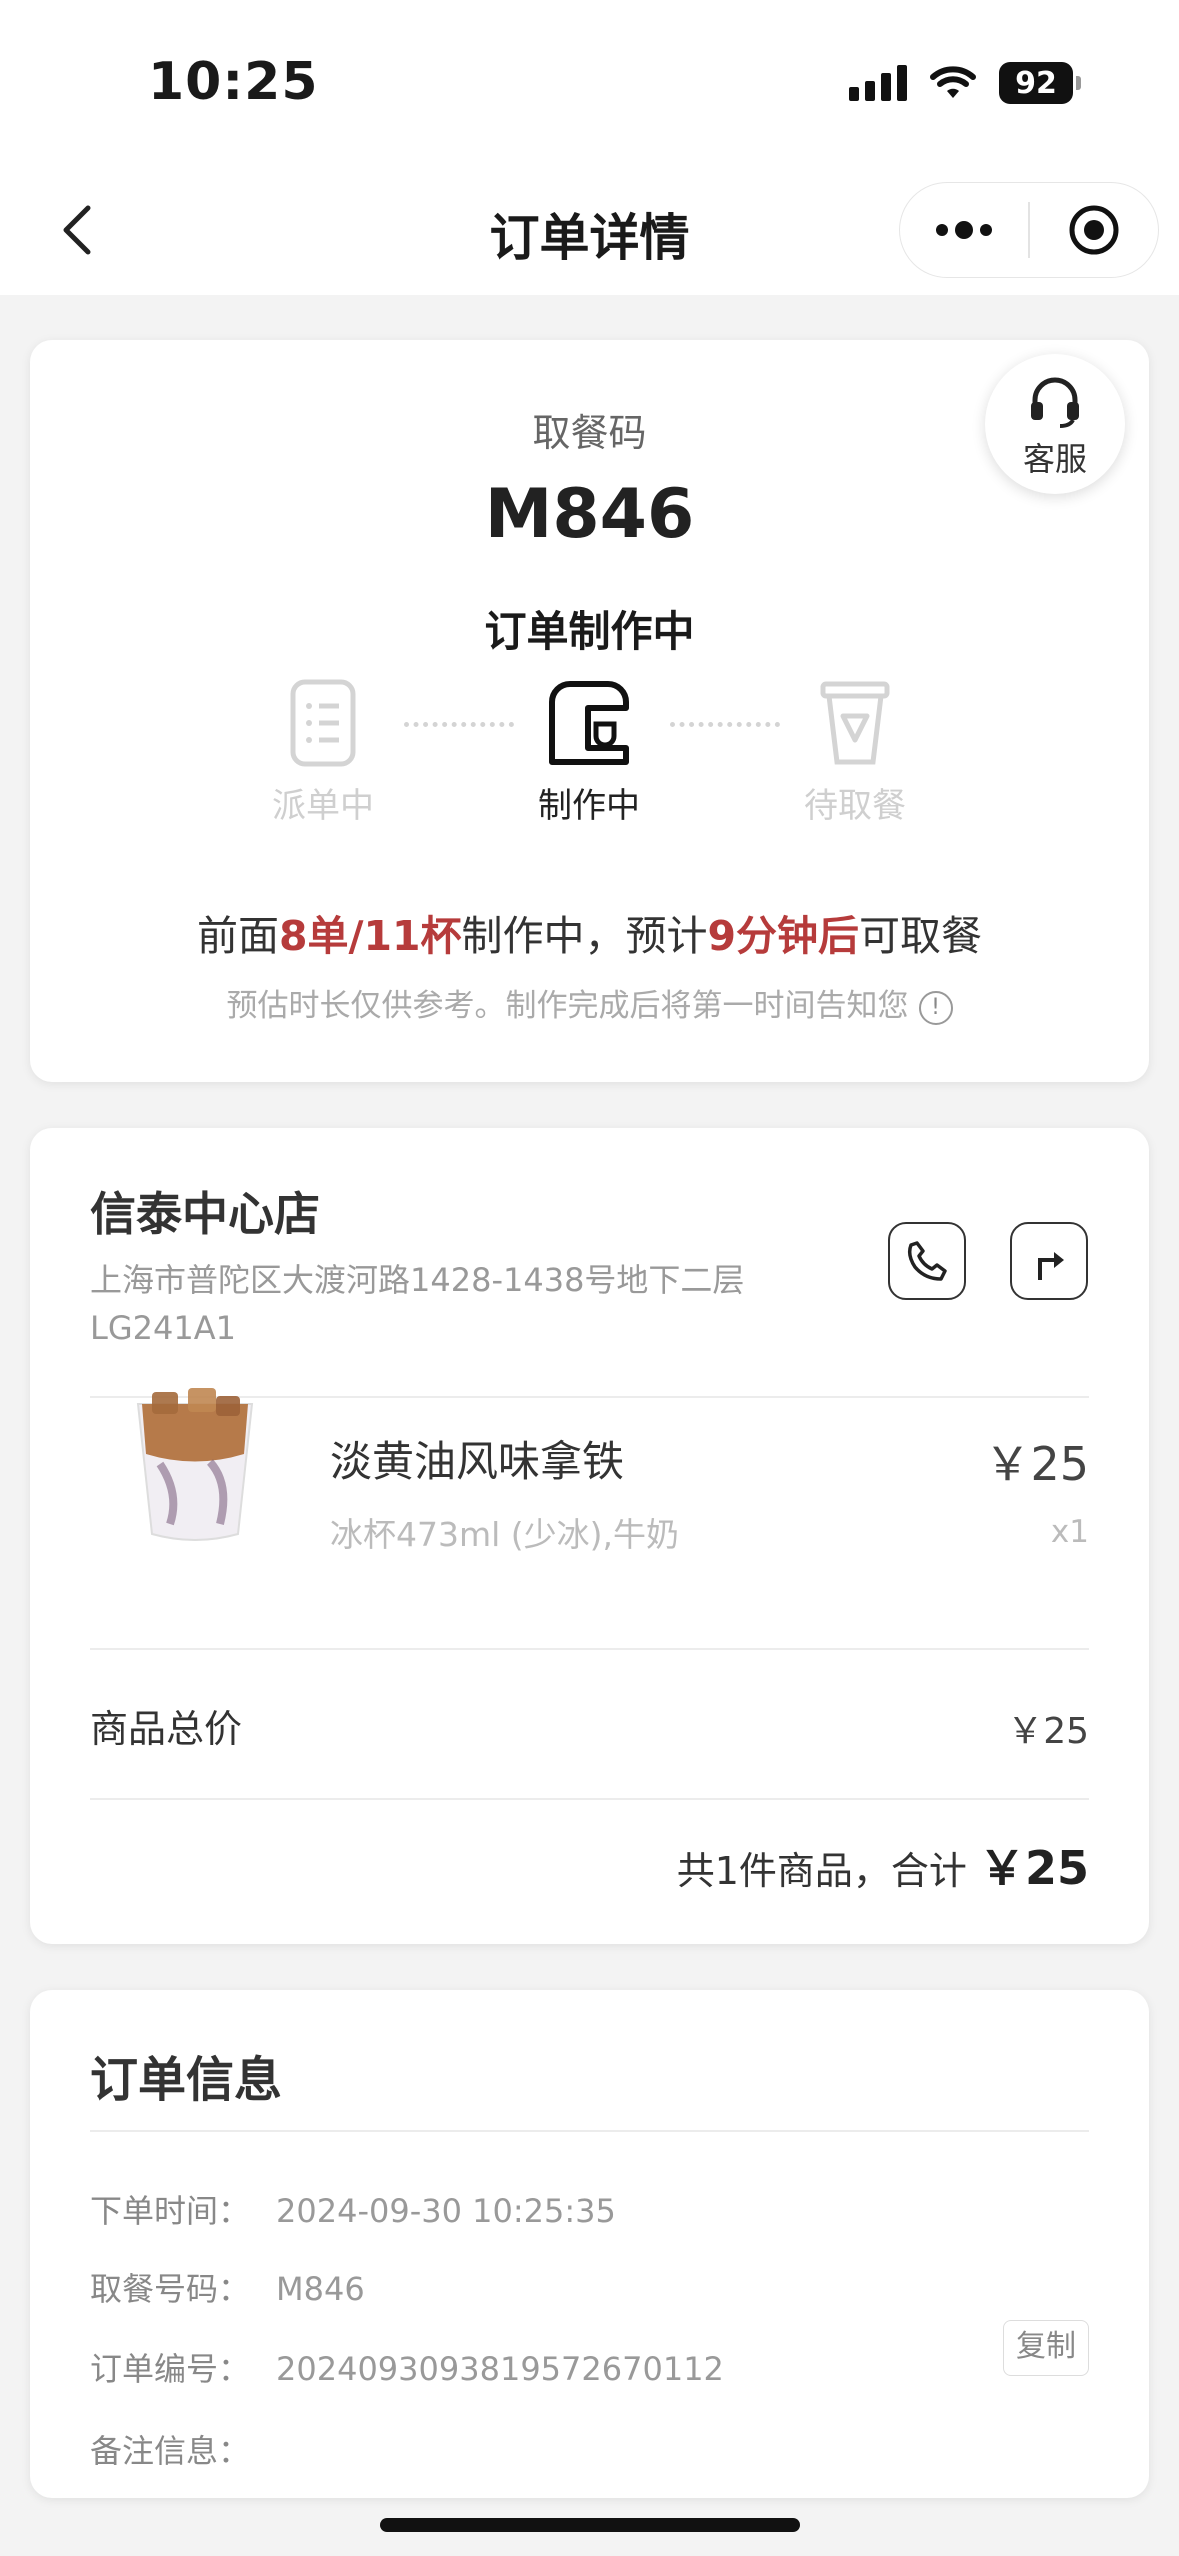 Image resolution: width=1179 pixels, height=2556 pixels. I want to click on eta-prefix: 前面, so click(237, 936).